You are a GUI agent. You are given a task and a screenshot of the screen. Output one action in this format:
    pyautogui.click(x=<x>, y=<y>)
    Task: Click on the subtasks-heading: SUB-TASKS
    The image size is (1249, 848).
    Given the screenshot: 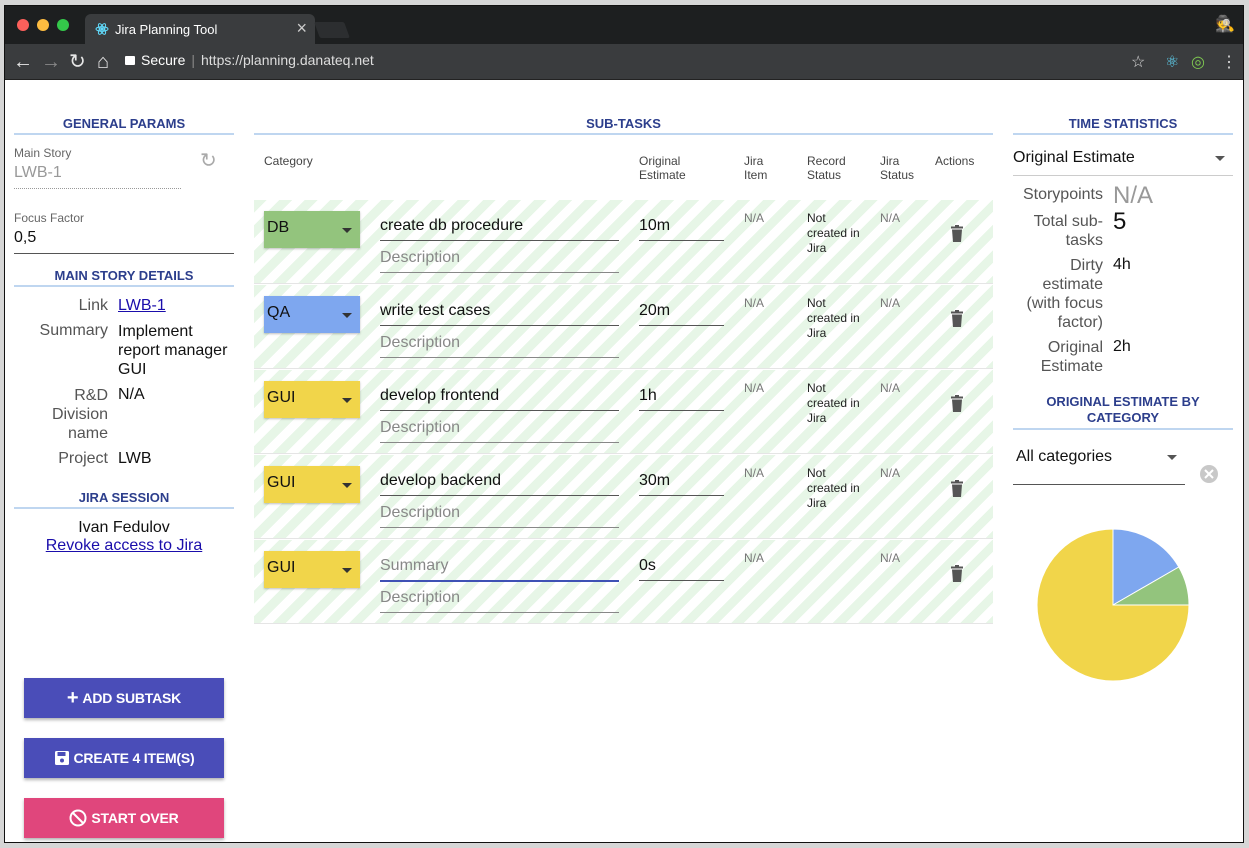 What is the action you would take?
    pyautogui.click(x=623, y=125)
    